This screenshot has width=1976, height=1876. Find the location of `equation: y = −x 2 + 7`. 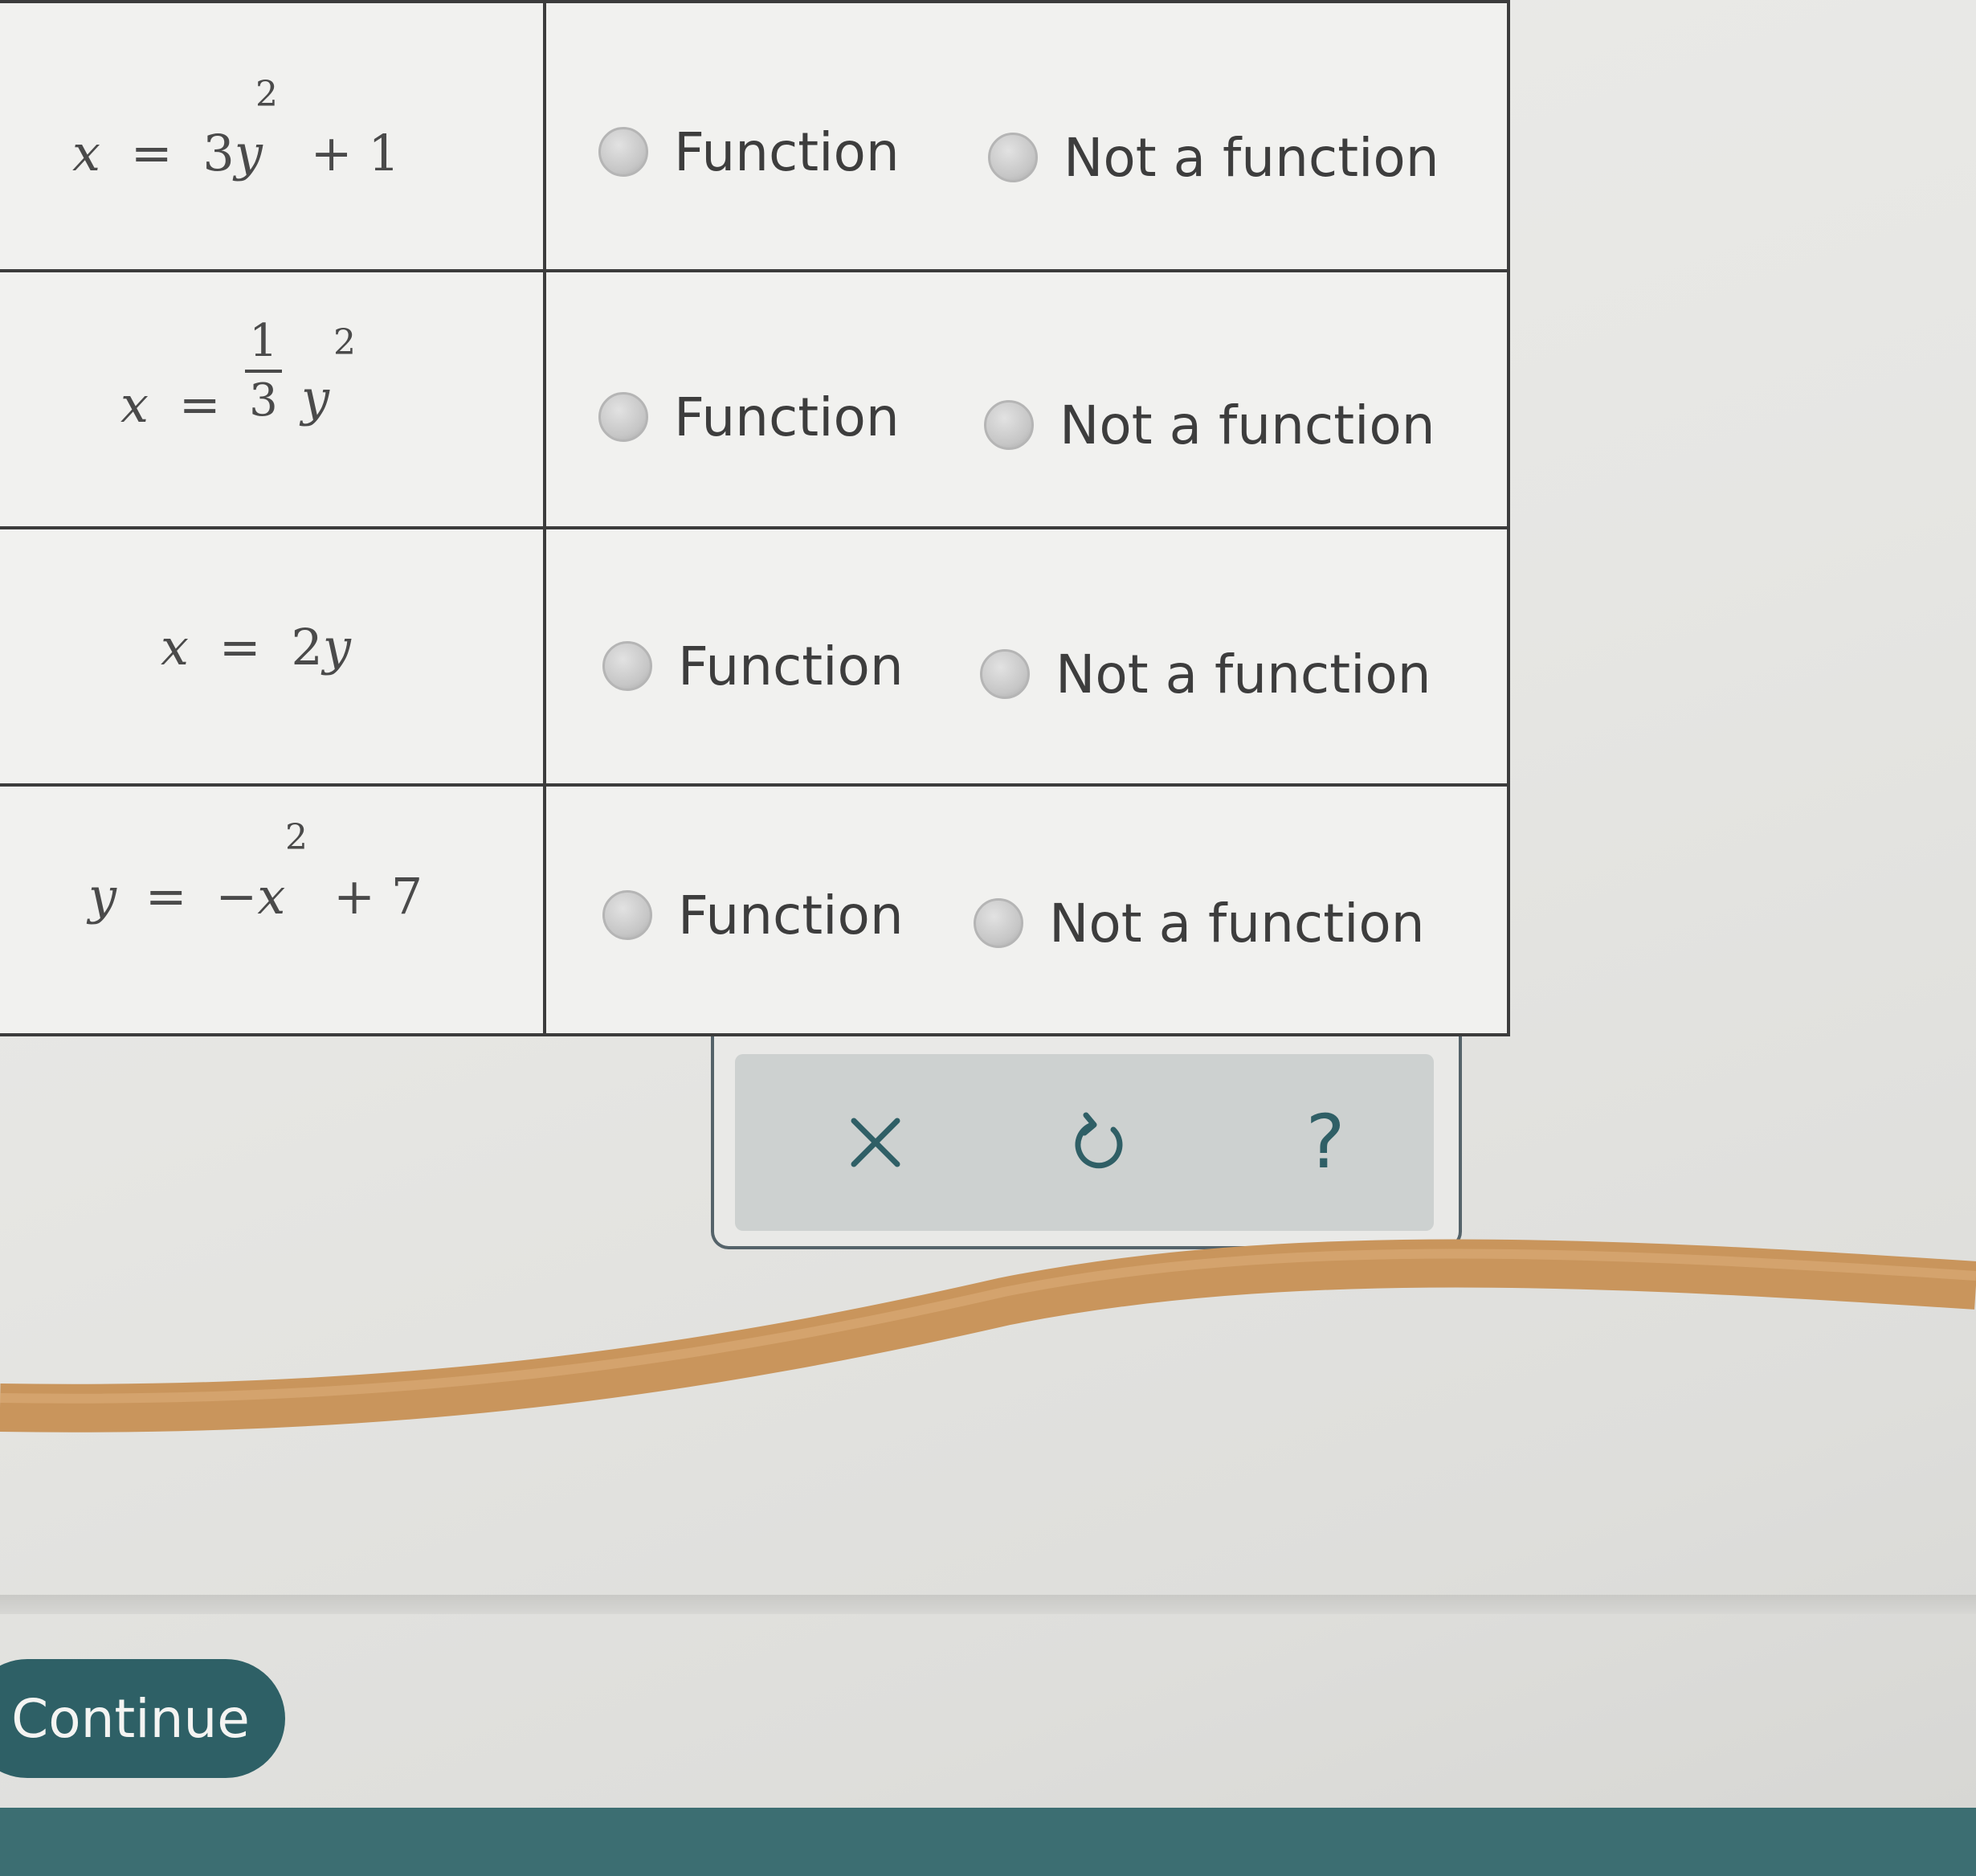

equation: y = −x 2 + 7 is located at coordinates (255, 871).